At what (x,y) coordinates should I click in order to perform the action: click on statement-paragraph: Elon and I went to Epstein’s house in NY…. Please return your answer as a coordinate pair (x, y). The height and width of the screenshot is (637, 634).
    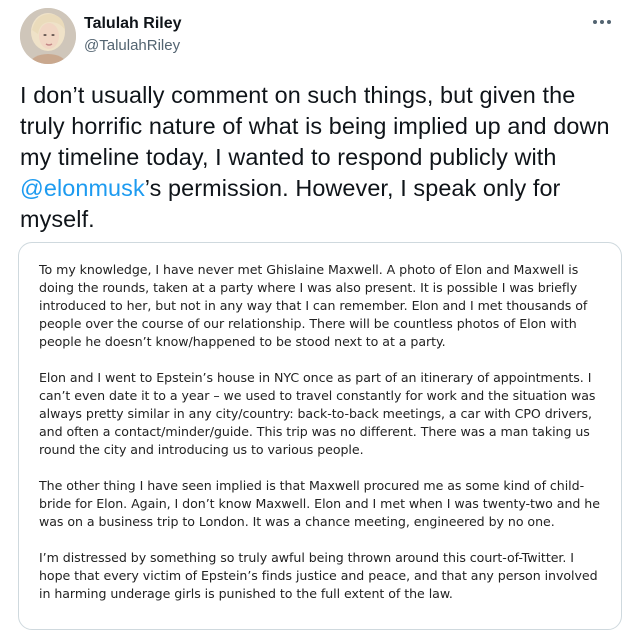
    Looking at the image, I should click on (317, 413).